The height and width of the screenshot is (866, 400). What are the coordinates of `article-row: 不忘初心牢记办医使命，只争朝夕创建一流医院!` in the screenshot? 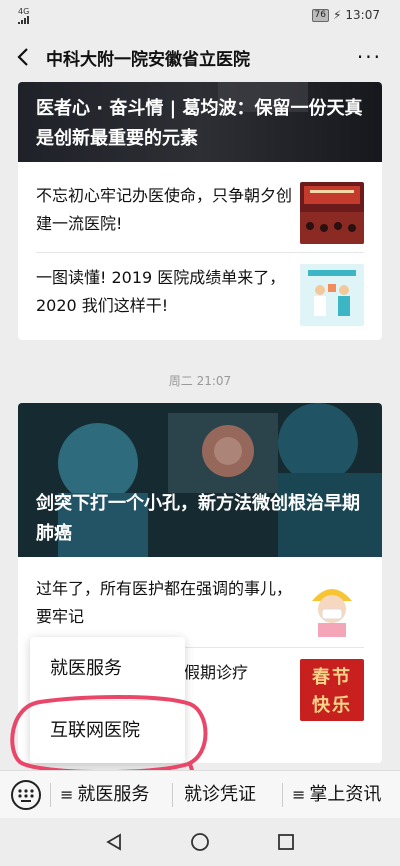 It's located at (200, 212).